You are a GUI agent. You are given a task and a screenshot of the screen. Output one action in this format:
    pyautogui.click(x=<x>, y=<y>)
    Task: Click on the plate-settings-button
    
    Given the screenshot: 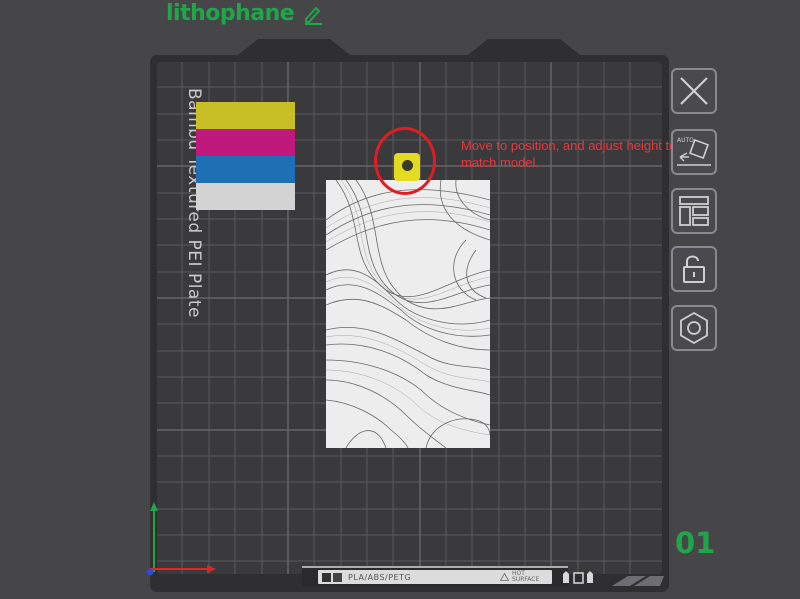 What is the action you would take?
    pyautogui.click(x=694, y=328)
    